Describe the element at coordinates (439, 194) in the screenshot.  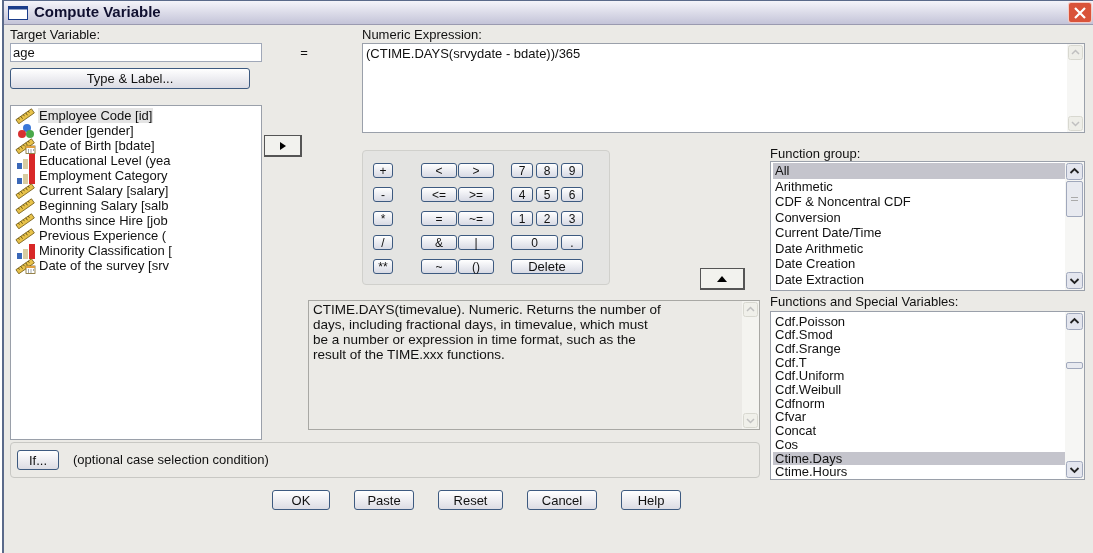
I see `keypad-key: <=` at that location.